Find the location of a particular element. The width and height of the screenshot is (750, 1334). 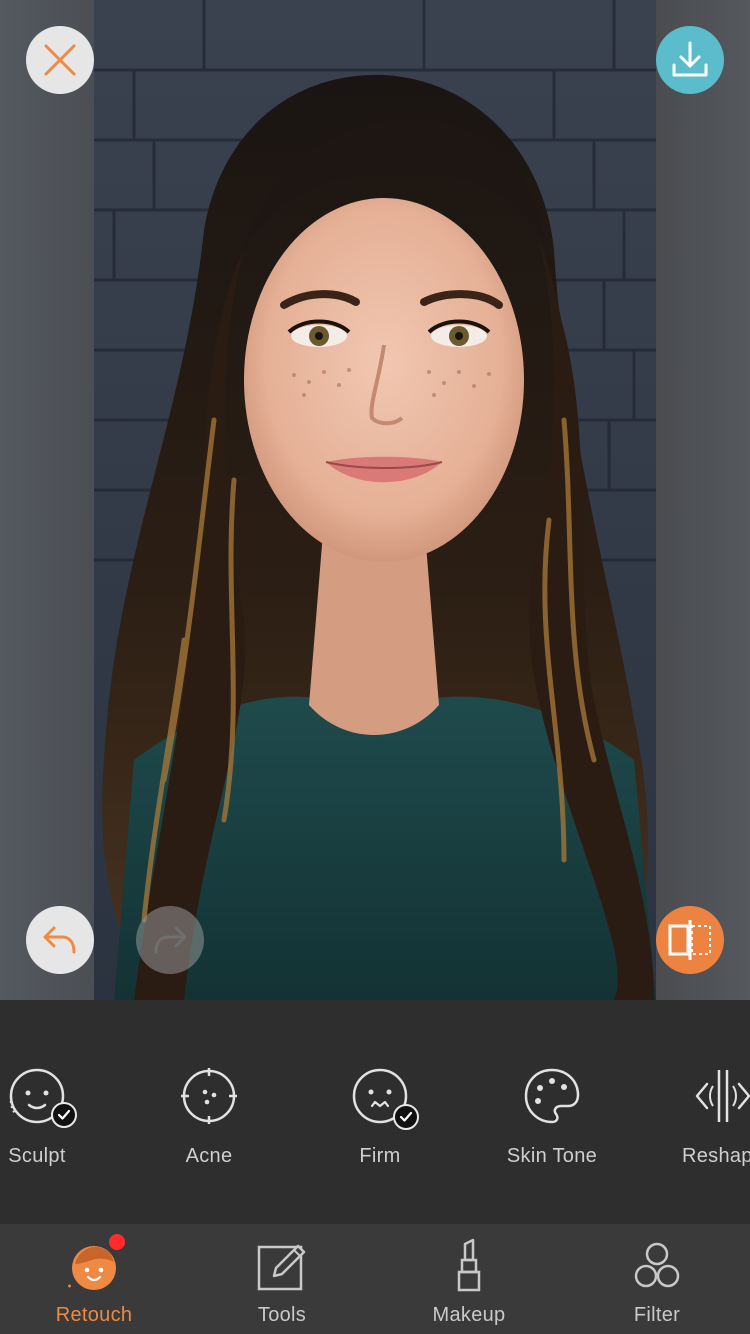

nav-label: Filter is located at coordinates (657, 1315).